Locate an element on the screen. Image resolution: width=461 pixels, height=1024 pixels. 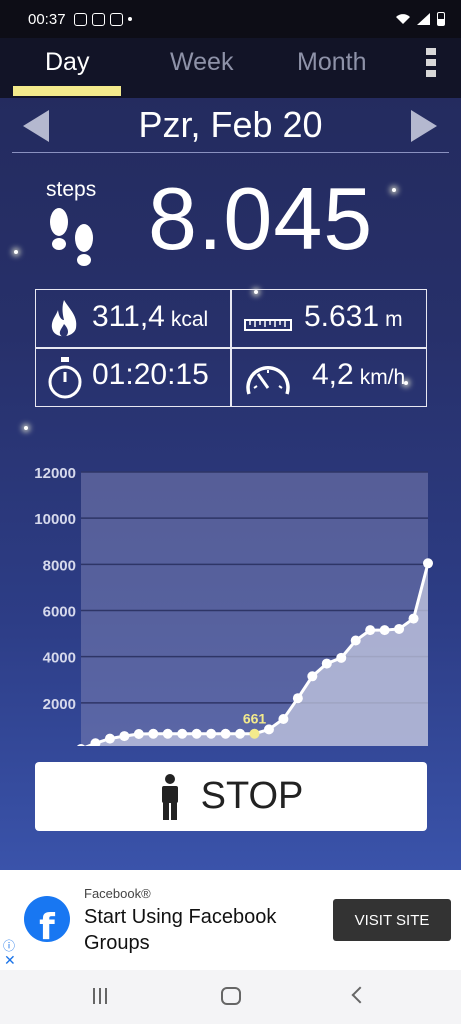
y-tick-label: 12000 is located at coordinates (55, 473).